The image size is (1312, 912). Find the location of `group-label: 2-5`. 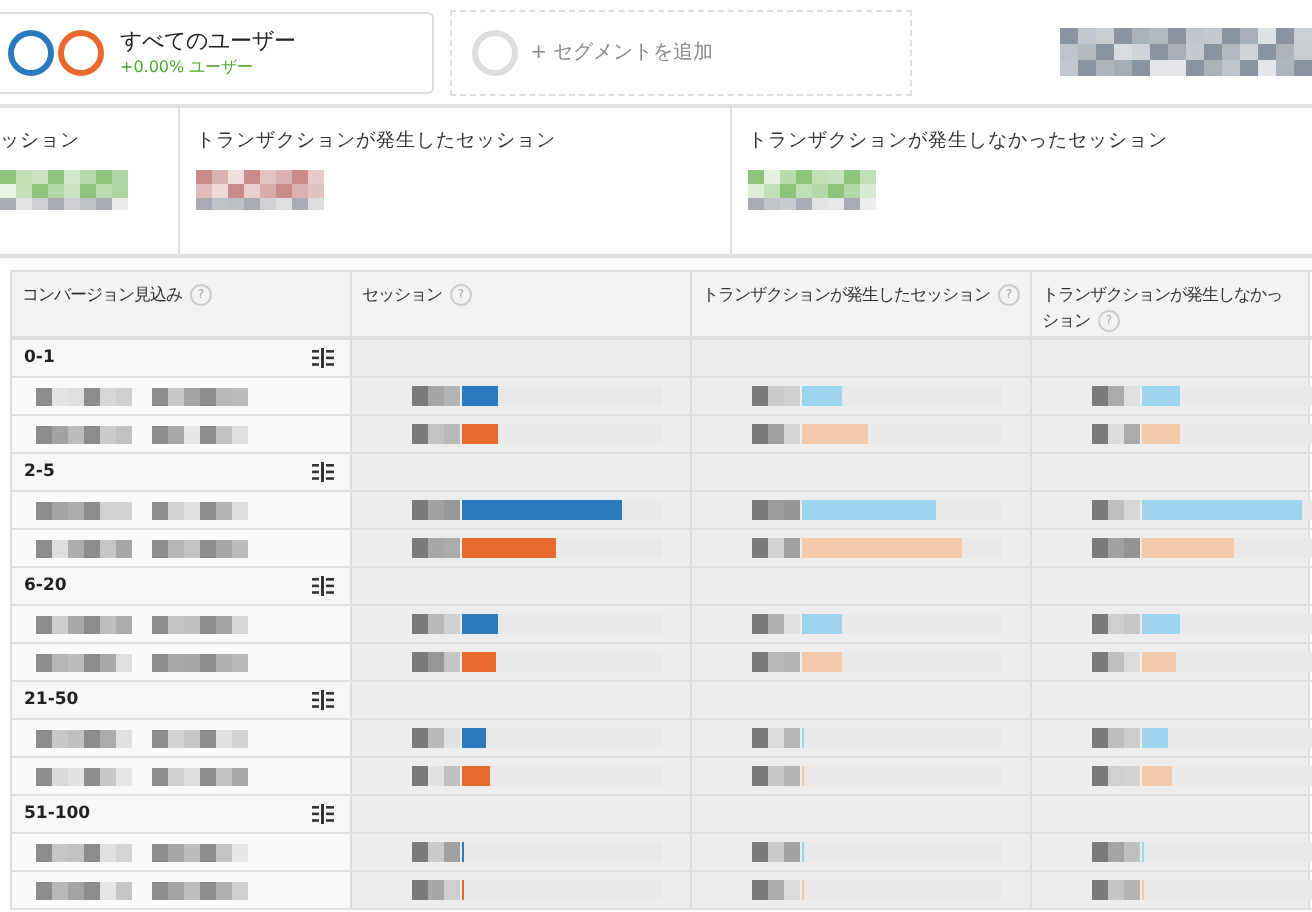

group-label: 2-5 is located at coordinates (40, 472).